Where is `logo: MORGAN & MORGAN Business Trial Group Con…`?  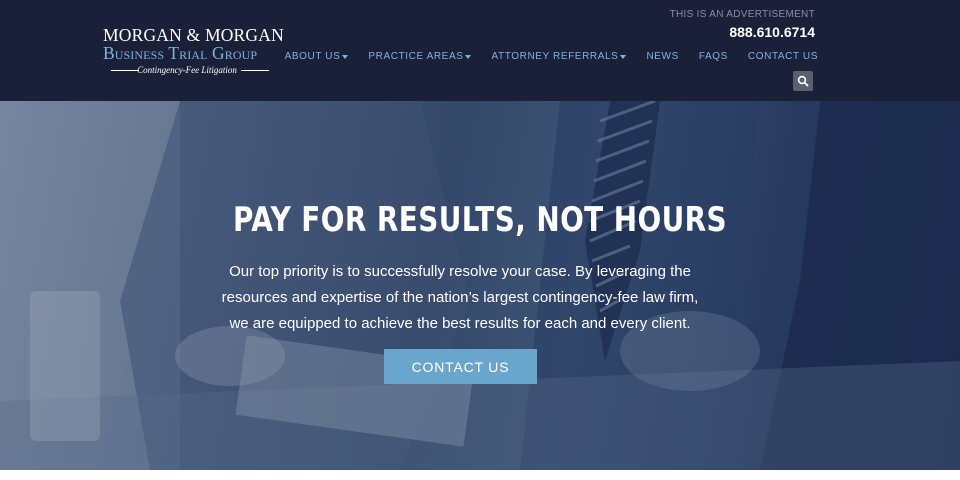 logo: MORGAN & MORGAN Business Trial Group Con… is located at coordinates (193, 52).